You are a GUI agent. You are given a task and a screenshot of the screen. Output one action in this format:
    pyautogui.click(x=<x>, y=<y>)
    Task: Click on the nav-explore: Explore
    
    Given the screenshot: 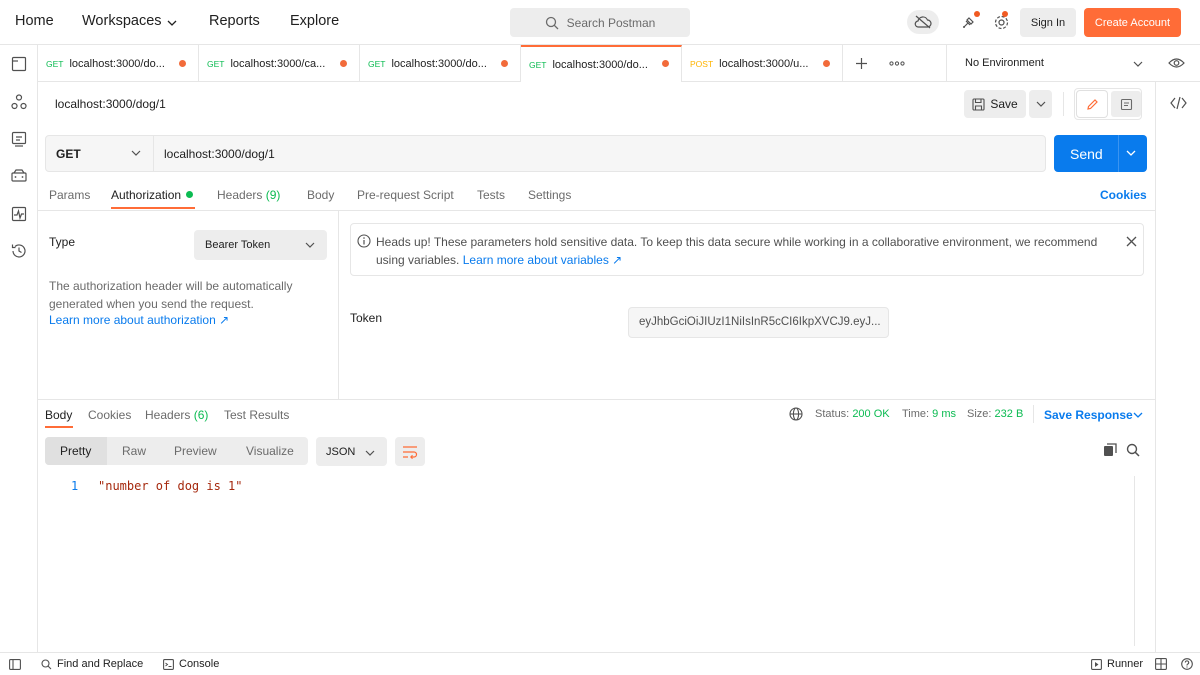 What is the action you would take?
    pyautogui.click(x=314, y=21)
    